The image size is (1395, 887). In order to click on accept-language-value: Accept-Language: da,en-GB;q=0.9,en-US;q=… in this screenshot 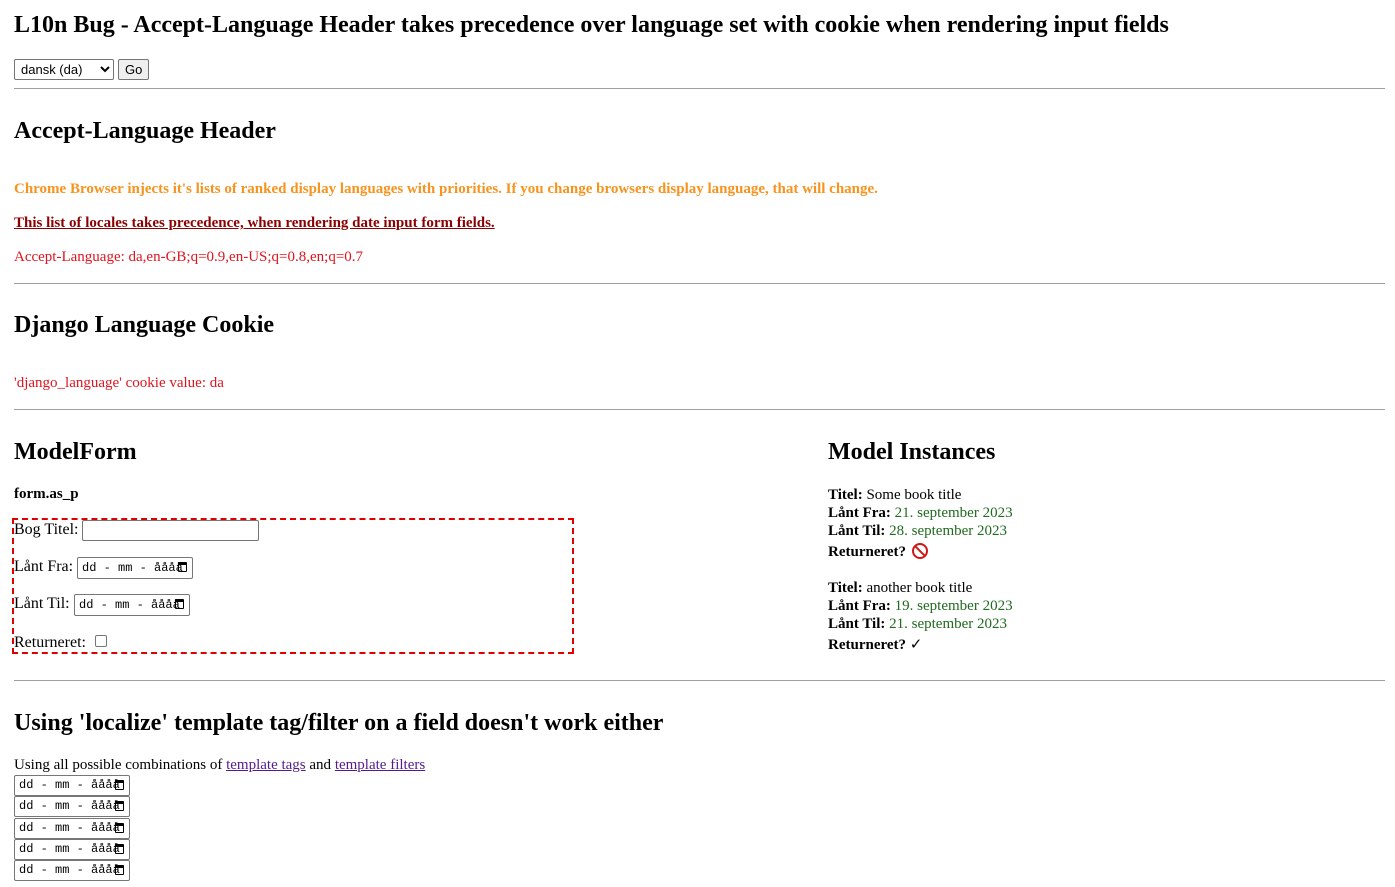, I will do `click(189, 257)`.